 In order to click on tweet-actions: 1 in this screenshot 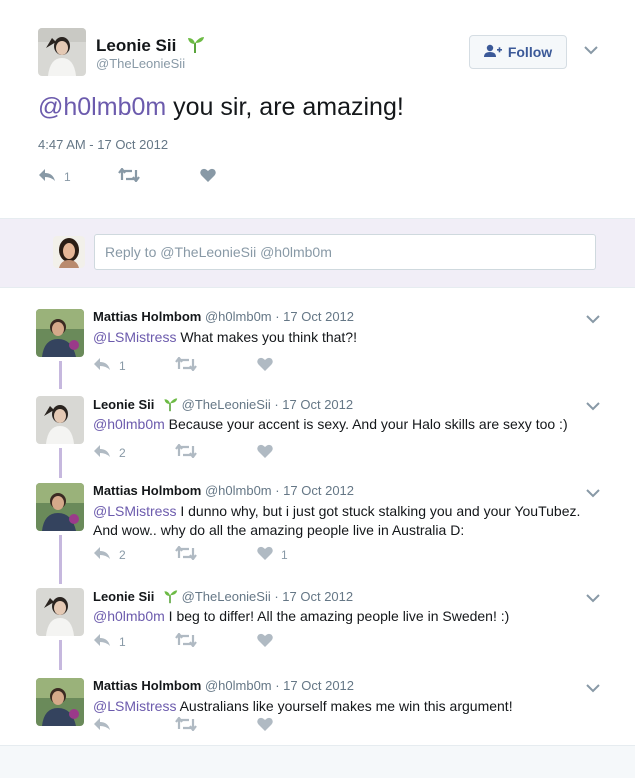, I will do `click(127, 176)`.